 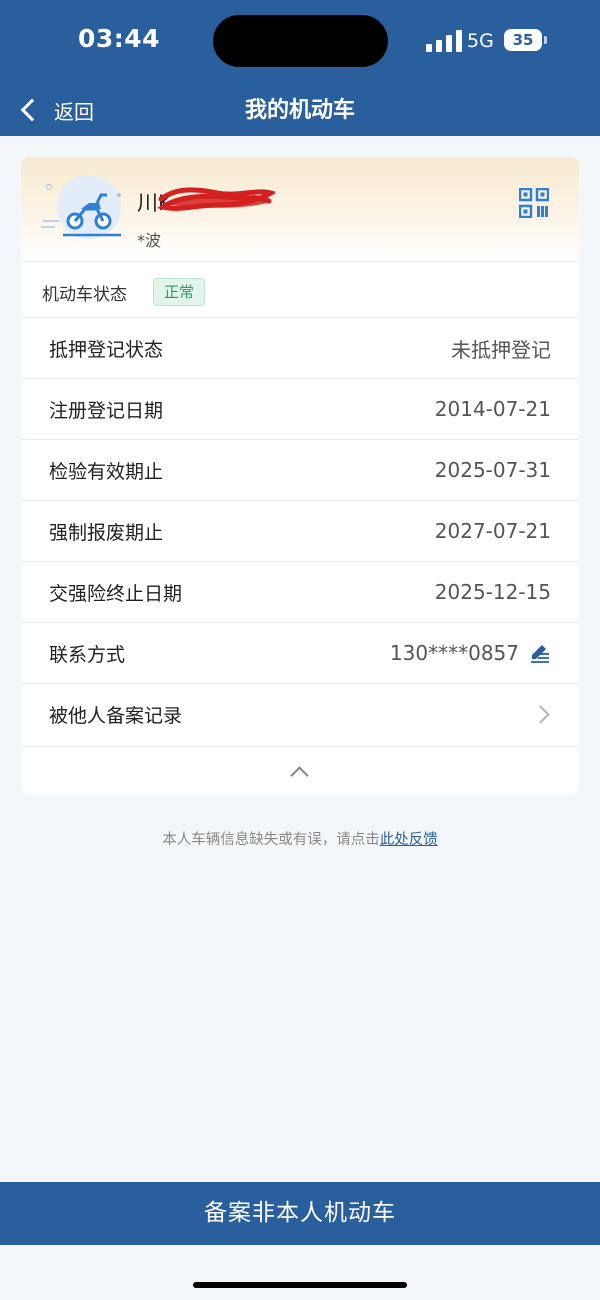 What do you see at coordinates (300, 347) in the screenshot?
I see `detail-row-mortgage: 抵押登记状态 未抵押登记` at bounding box center [300, 347].